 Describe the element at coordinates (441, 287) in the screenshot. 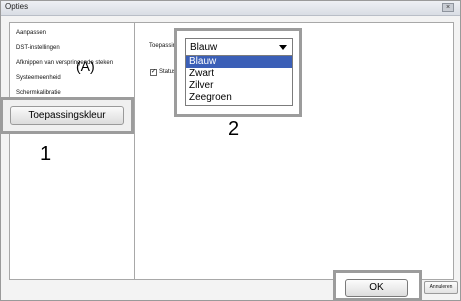

I see `cancel-button: Annuleren` at that location.